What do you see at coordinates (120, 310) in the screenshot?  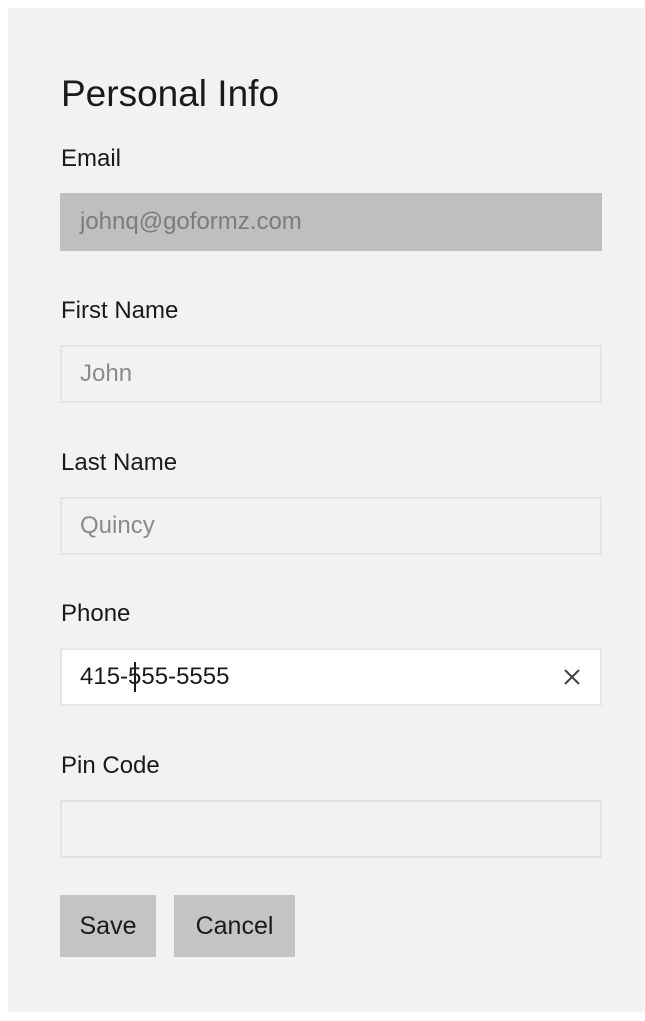 I see `first-name-label: First Name` at bounding box center [120, 310].